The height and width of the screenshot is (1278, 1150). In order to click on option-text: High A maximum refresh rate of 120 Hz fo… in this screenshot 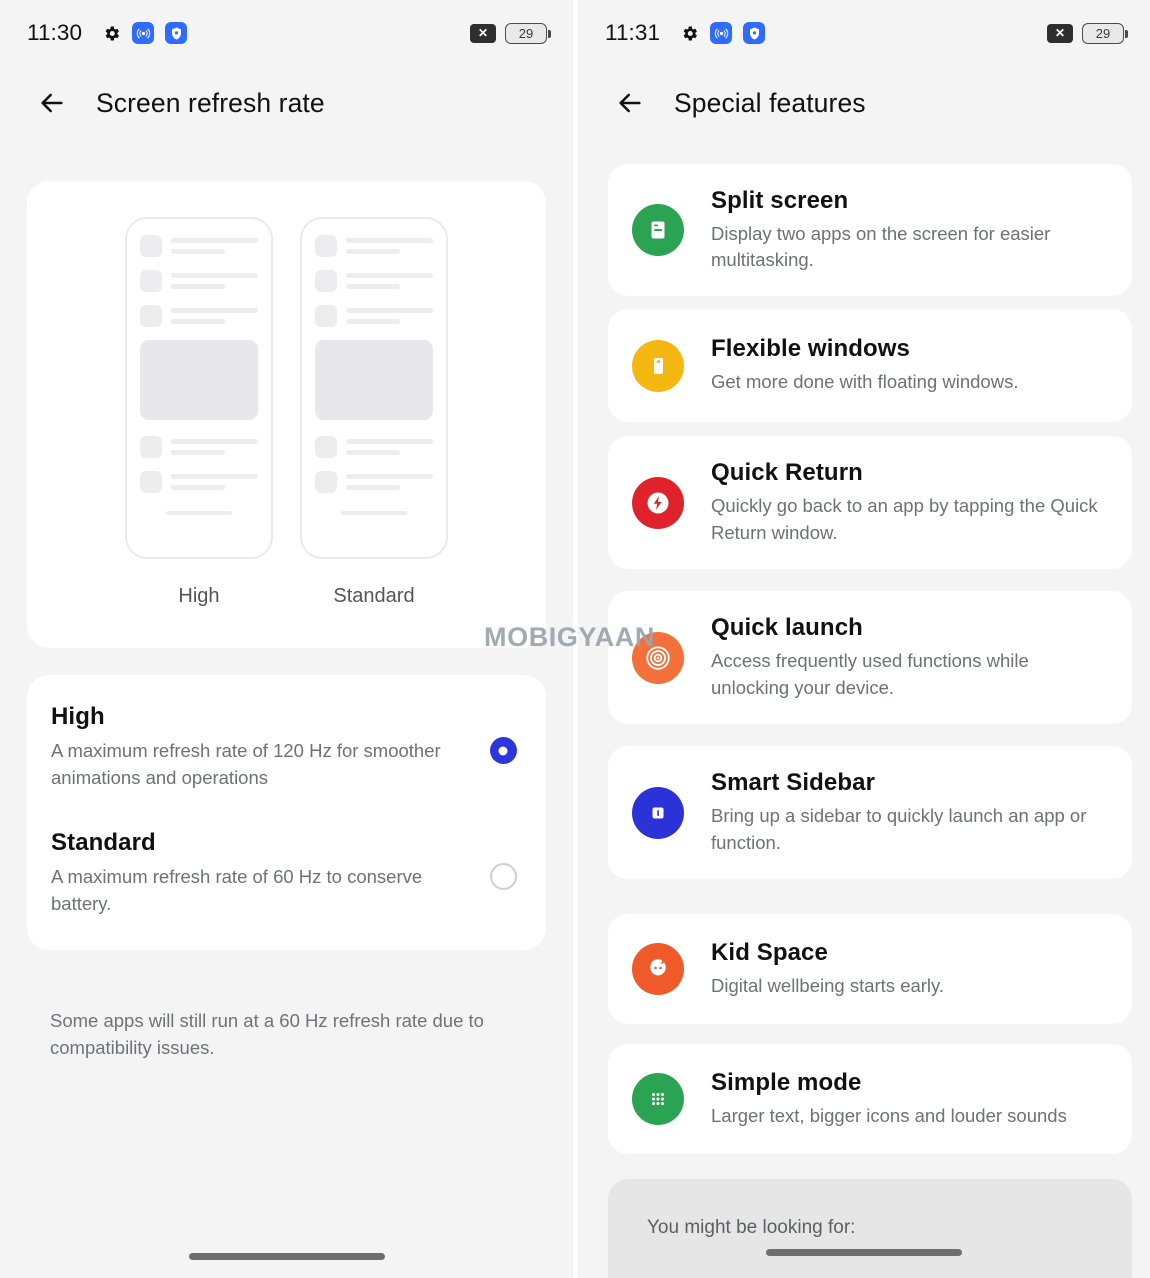, I will do `click(268, 747)`.